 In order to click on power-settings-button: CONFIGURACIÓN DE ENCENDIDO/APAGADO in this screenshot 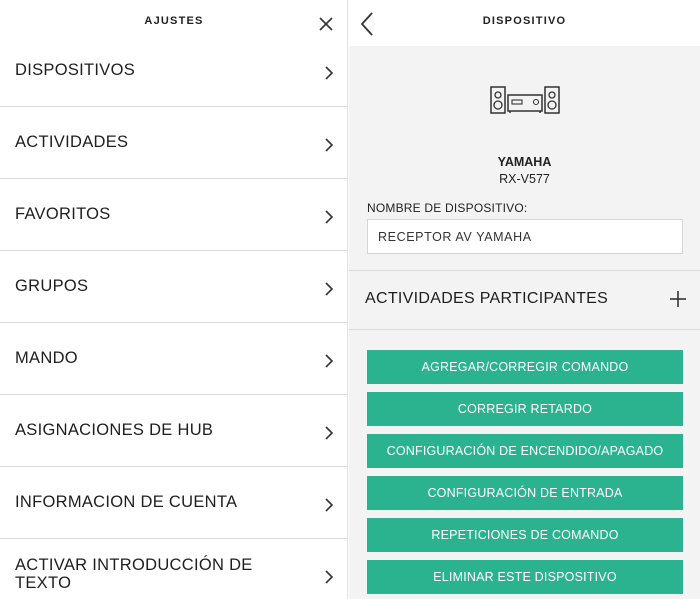, I will do `click(525, 451)`.